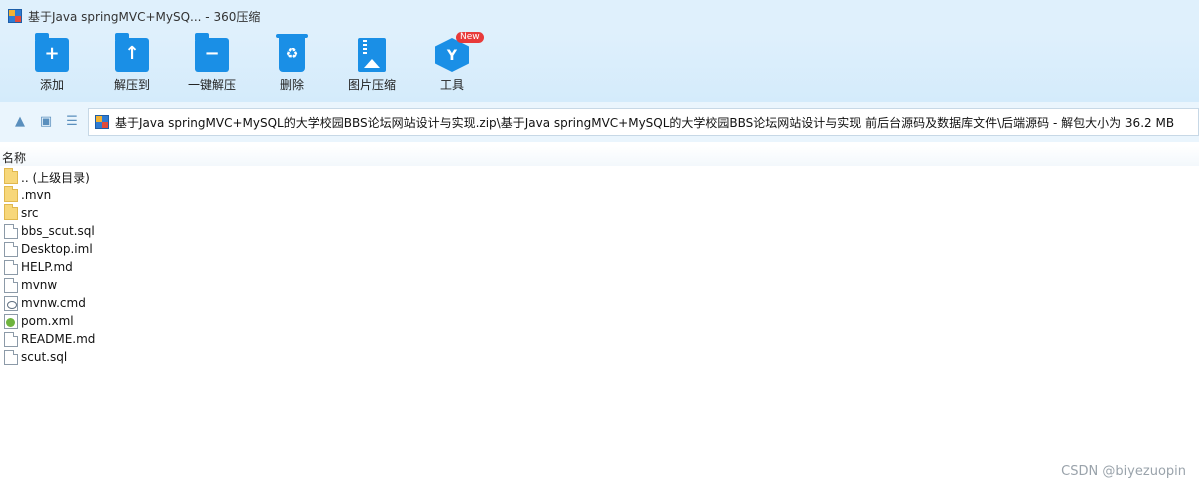 This screenshot has width=1199, height=491. I want to click on tools-icon: Y, so click(452, 55).